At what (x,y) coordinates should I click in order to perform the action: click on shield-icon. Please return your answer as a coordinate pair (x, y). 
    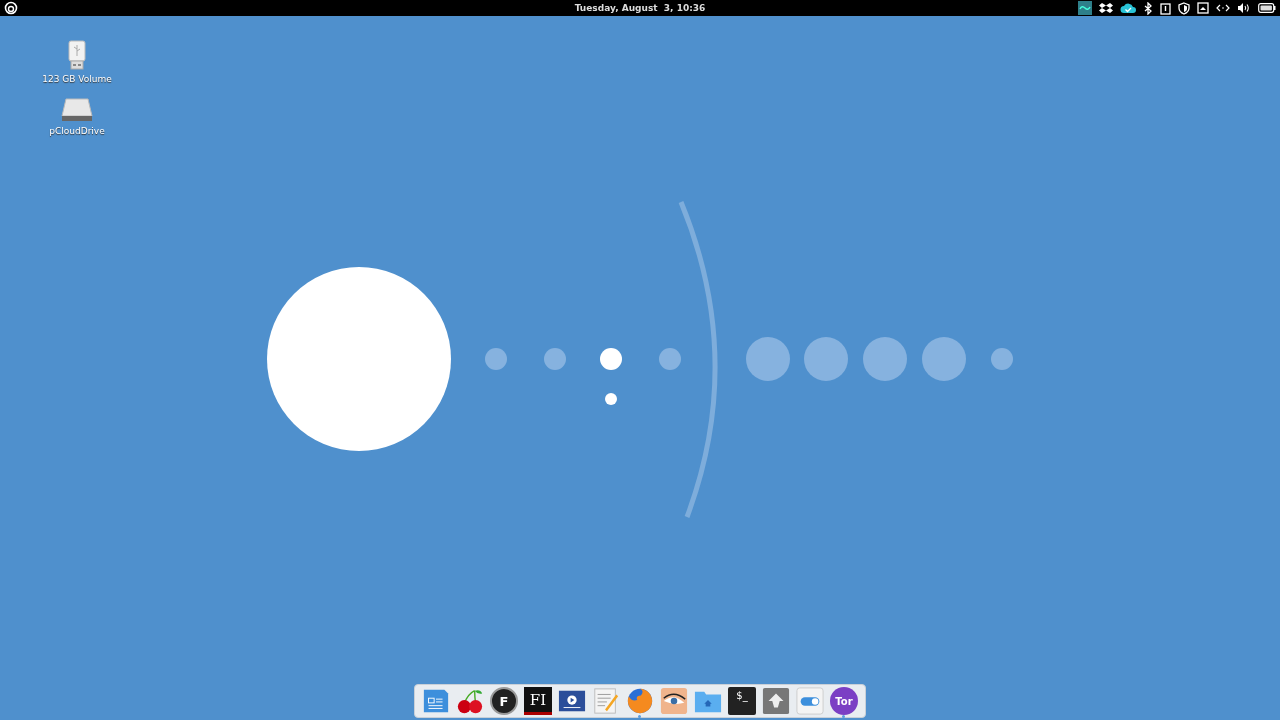
    Looking at the image, I should click on (1184, 8).